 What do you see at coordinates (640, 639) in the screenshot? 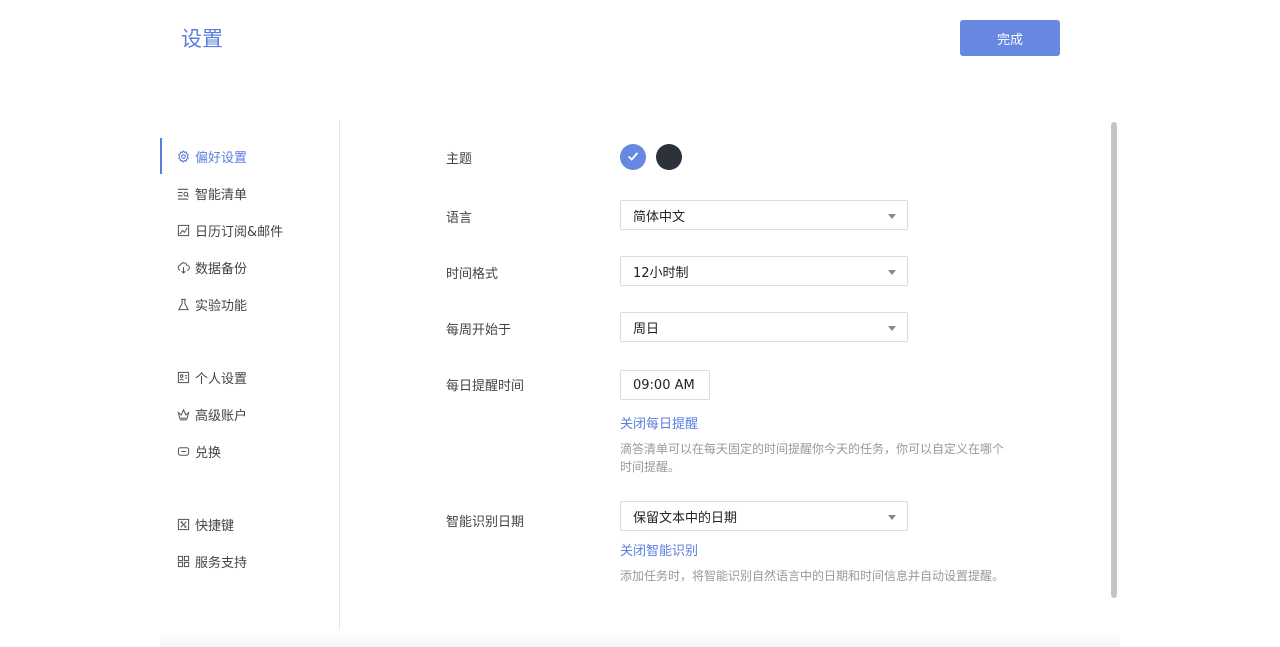
I see `window-bottom-shadow` at bounding box center [640, 639].